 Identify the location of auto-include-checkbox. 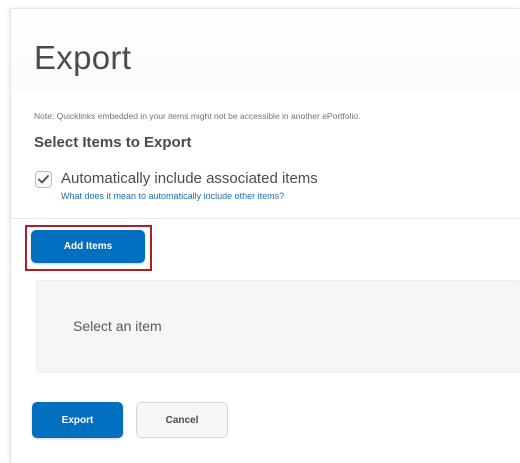
(43, 179).